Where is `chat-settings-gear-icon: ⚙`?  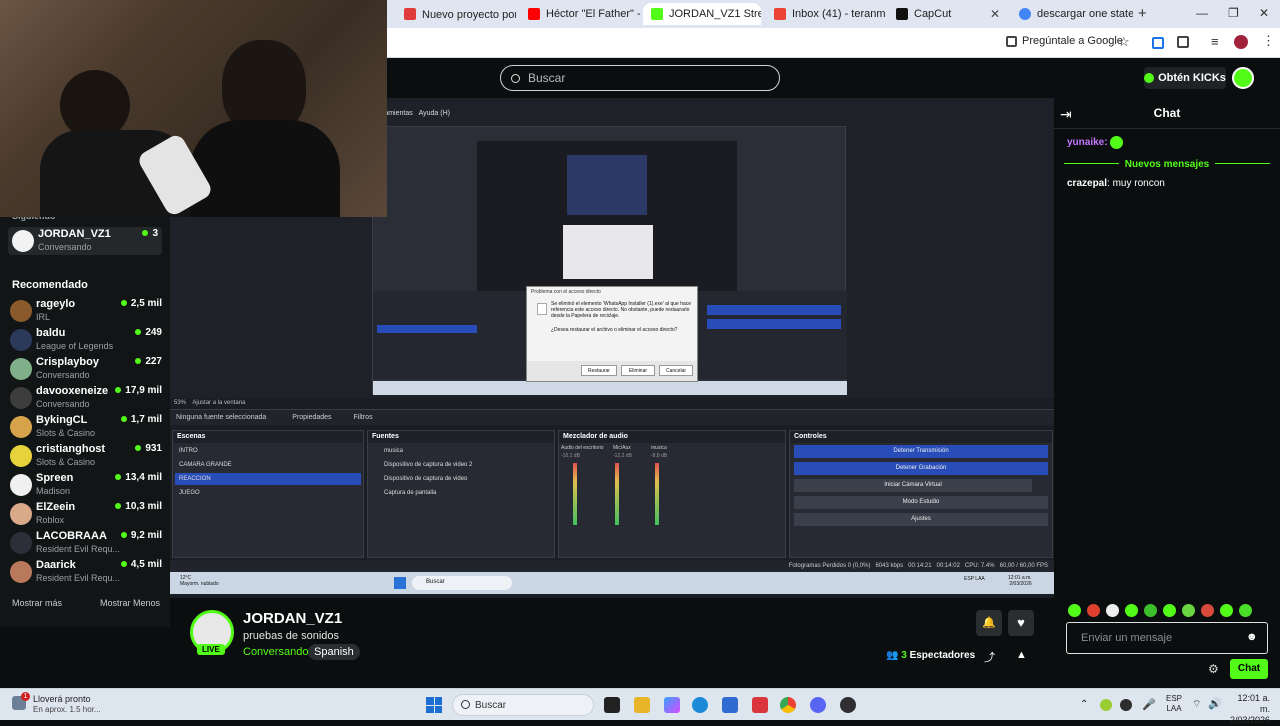 chat-settings-gear-icon: ⚙ is located at coordinates (1213, 669).